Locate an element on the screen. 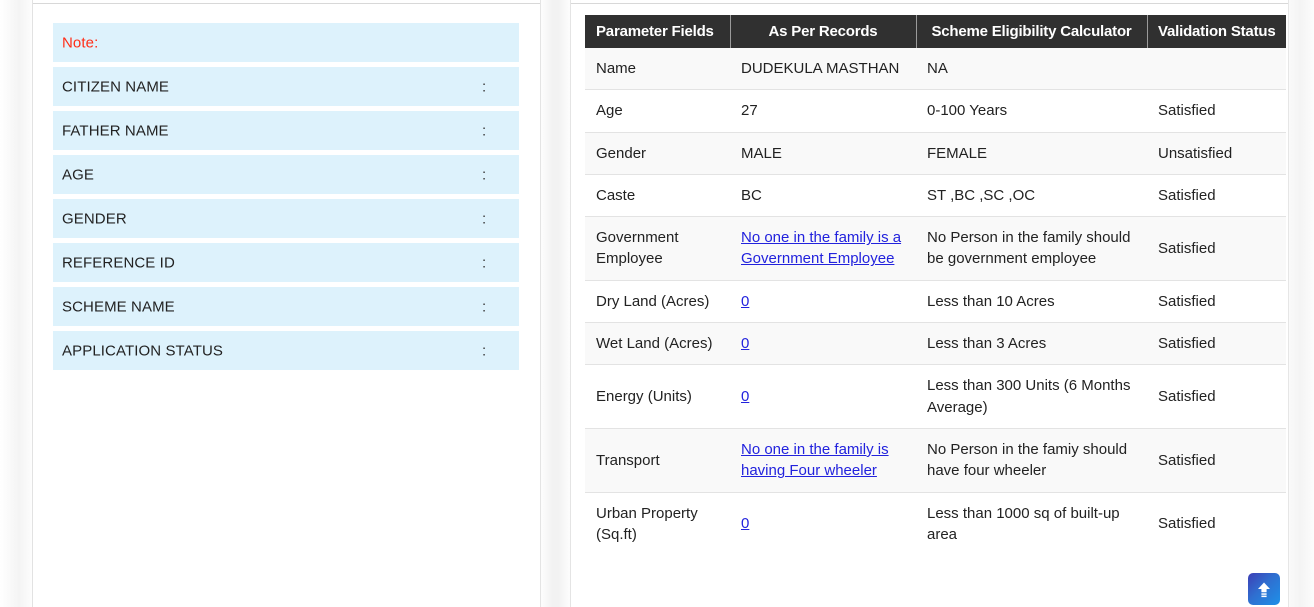 Image resolution: width=1314 pixels, height=607 pixels. cell-as-per-records: 27 is located at coordinates (823, 111).